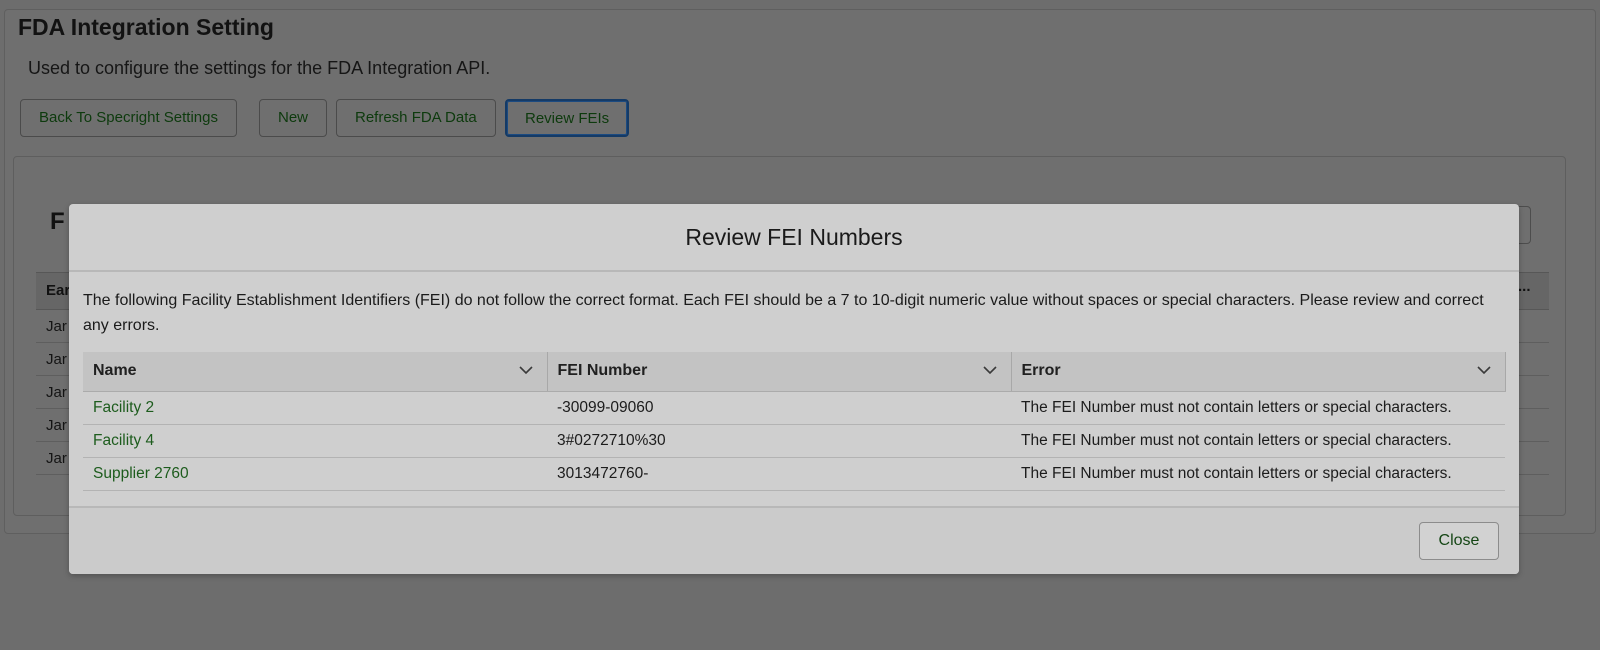 This screenshot has width=1600, height=650. Describe the element at coordinates (141, 473) in the screenshot. I see `supplier-link: Supplier 2760` at that location.